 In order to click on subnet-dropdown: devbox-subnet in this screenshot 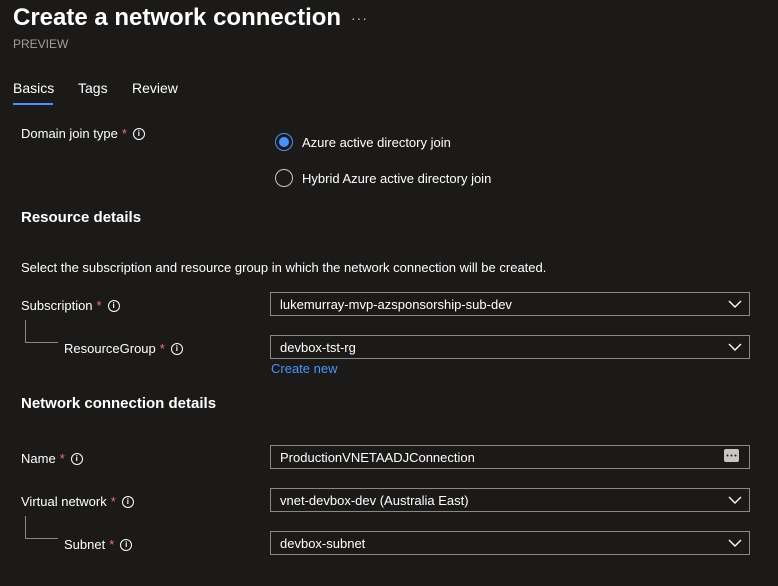, I will do `click(510, 543)`.